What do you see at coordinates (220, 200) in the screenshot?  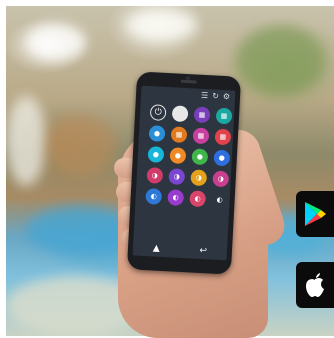 I see `mode-4-button: ◐` at bounding box center [220, 200].